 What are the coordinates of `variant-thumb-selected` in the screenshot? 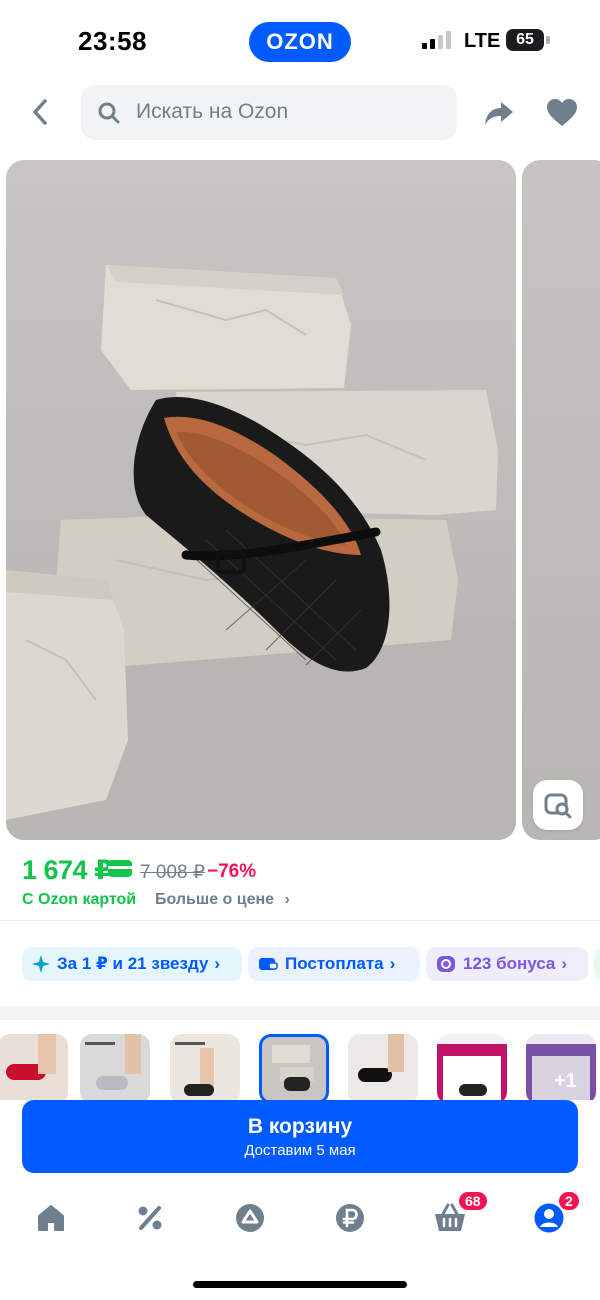 It's located at (294, 1067).